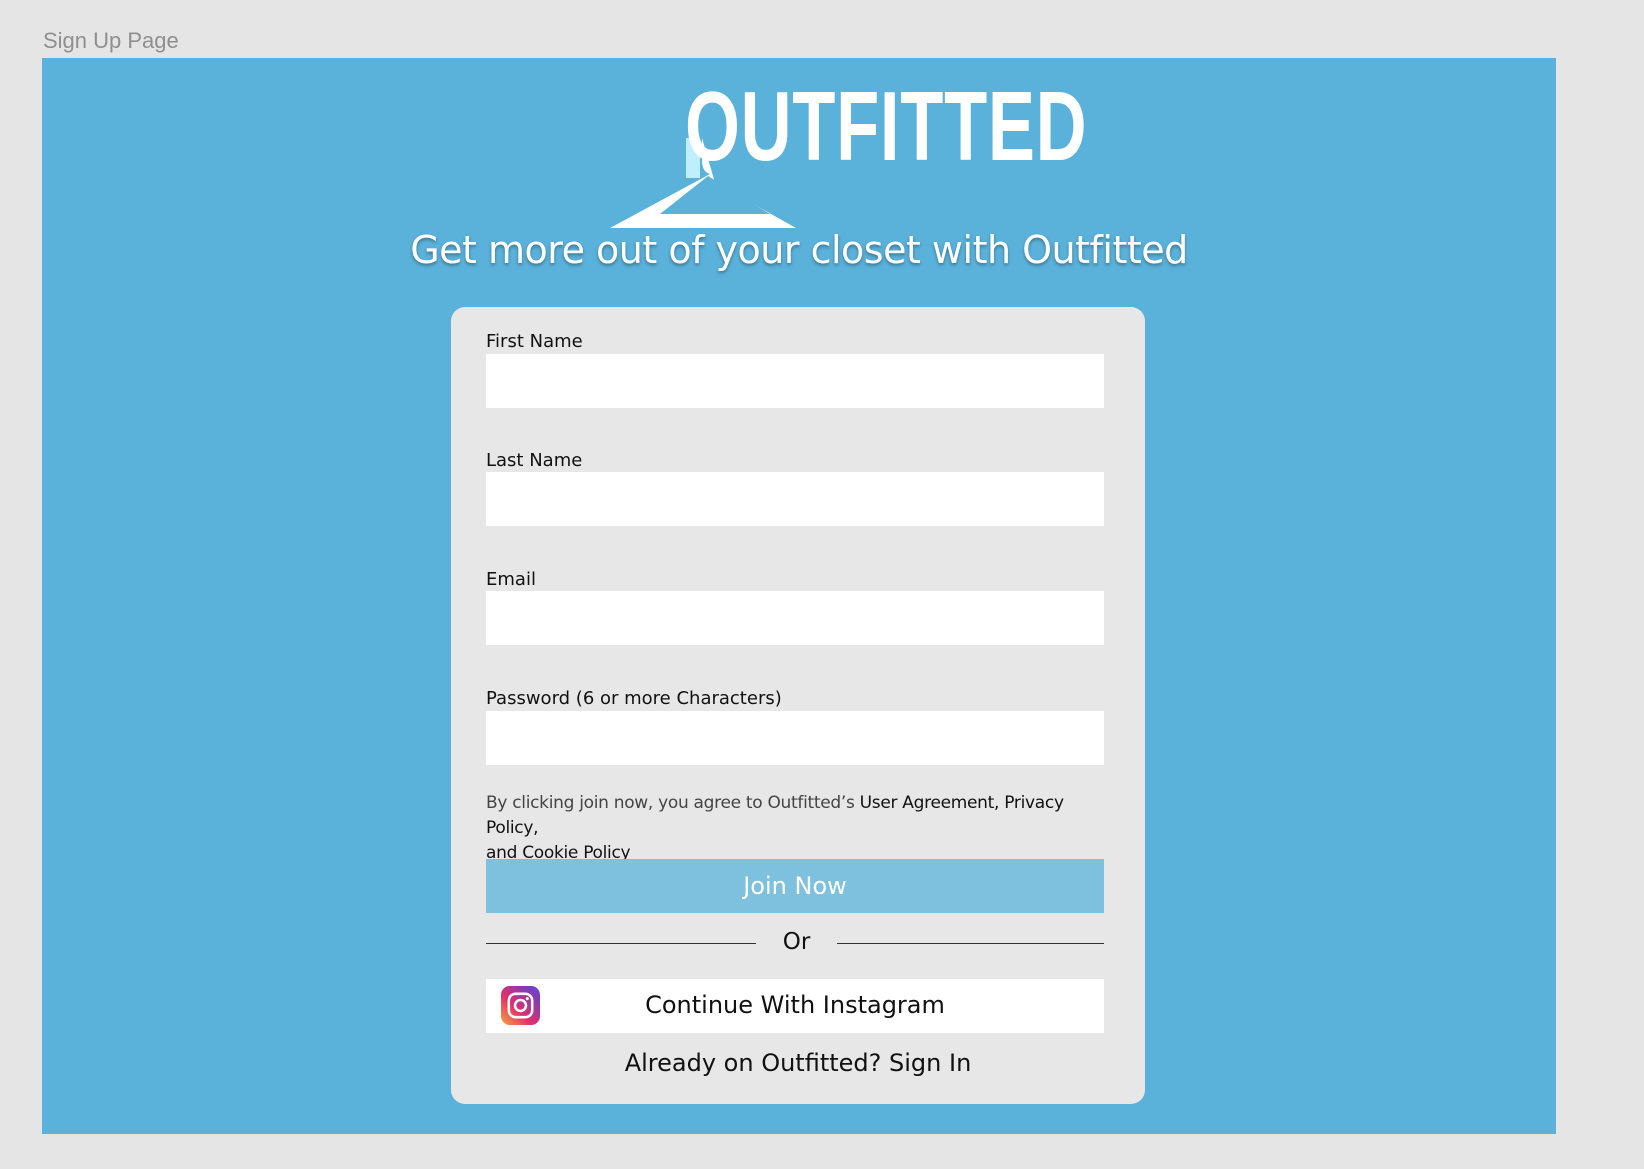  Describe the element at coordinates (795, 381) in the screenshot. I see `first-name-input` at that location.